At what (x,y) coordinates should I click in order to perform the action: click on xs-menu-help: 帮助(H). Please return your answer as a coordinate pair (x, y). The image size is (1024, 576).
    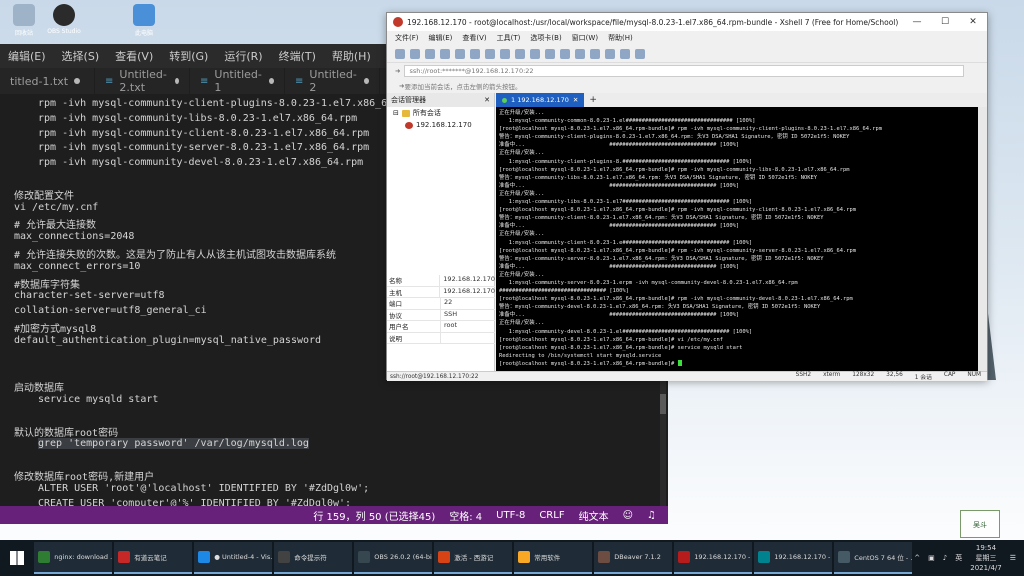
    Looking at the image, I should click on (620, 38).